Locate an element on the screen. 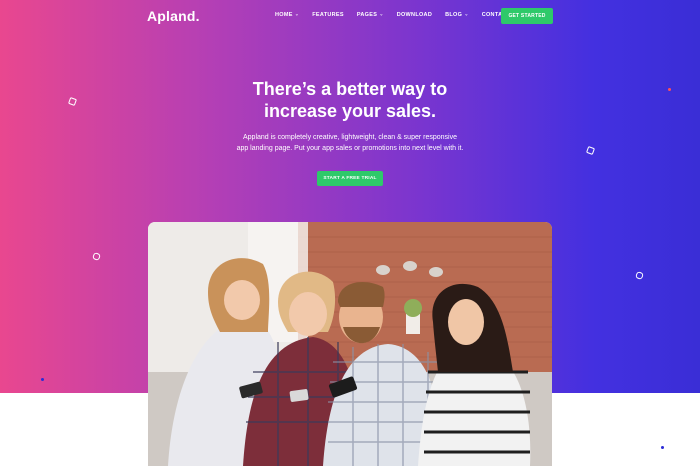 The height and width of the screenshot is (466, 700). nav-item-label: DOWNLOAD is located at coordinates (414, 15).